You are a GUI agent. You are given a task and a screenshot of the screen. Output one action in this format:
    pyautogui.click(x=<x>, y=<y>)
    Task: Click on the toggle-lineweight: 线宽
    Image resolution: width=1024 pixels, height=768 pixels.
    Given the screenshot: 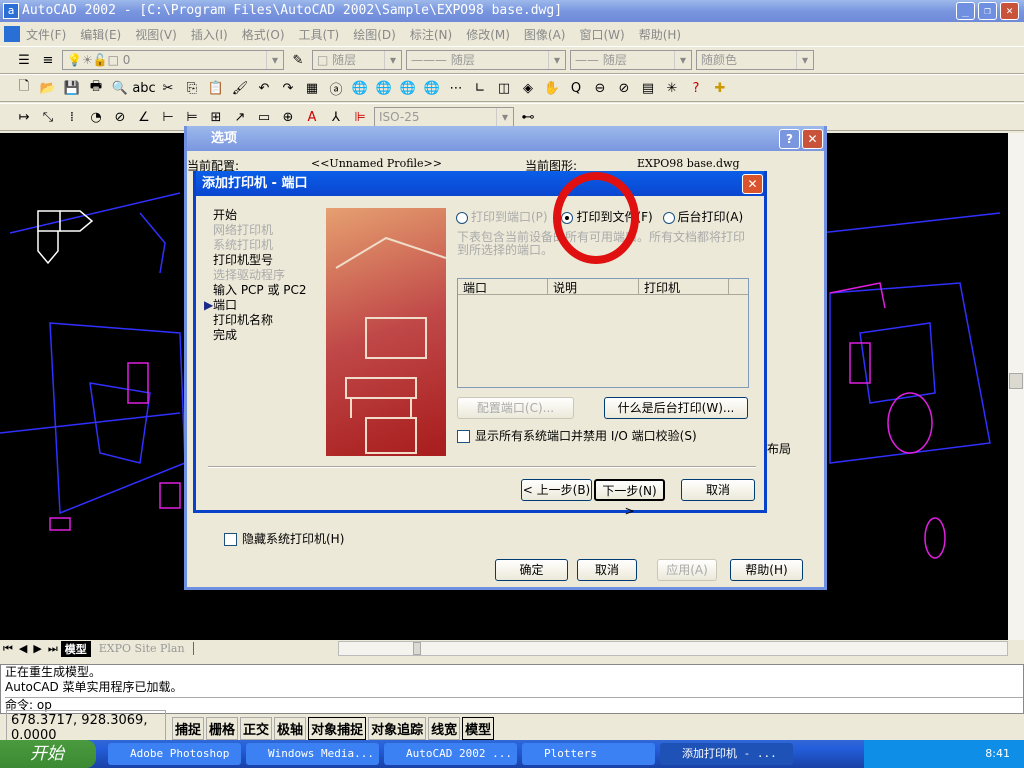 What is the action you would take?
    pyautogui.click(x=444, y=728)
    